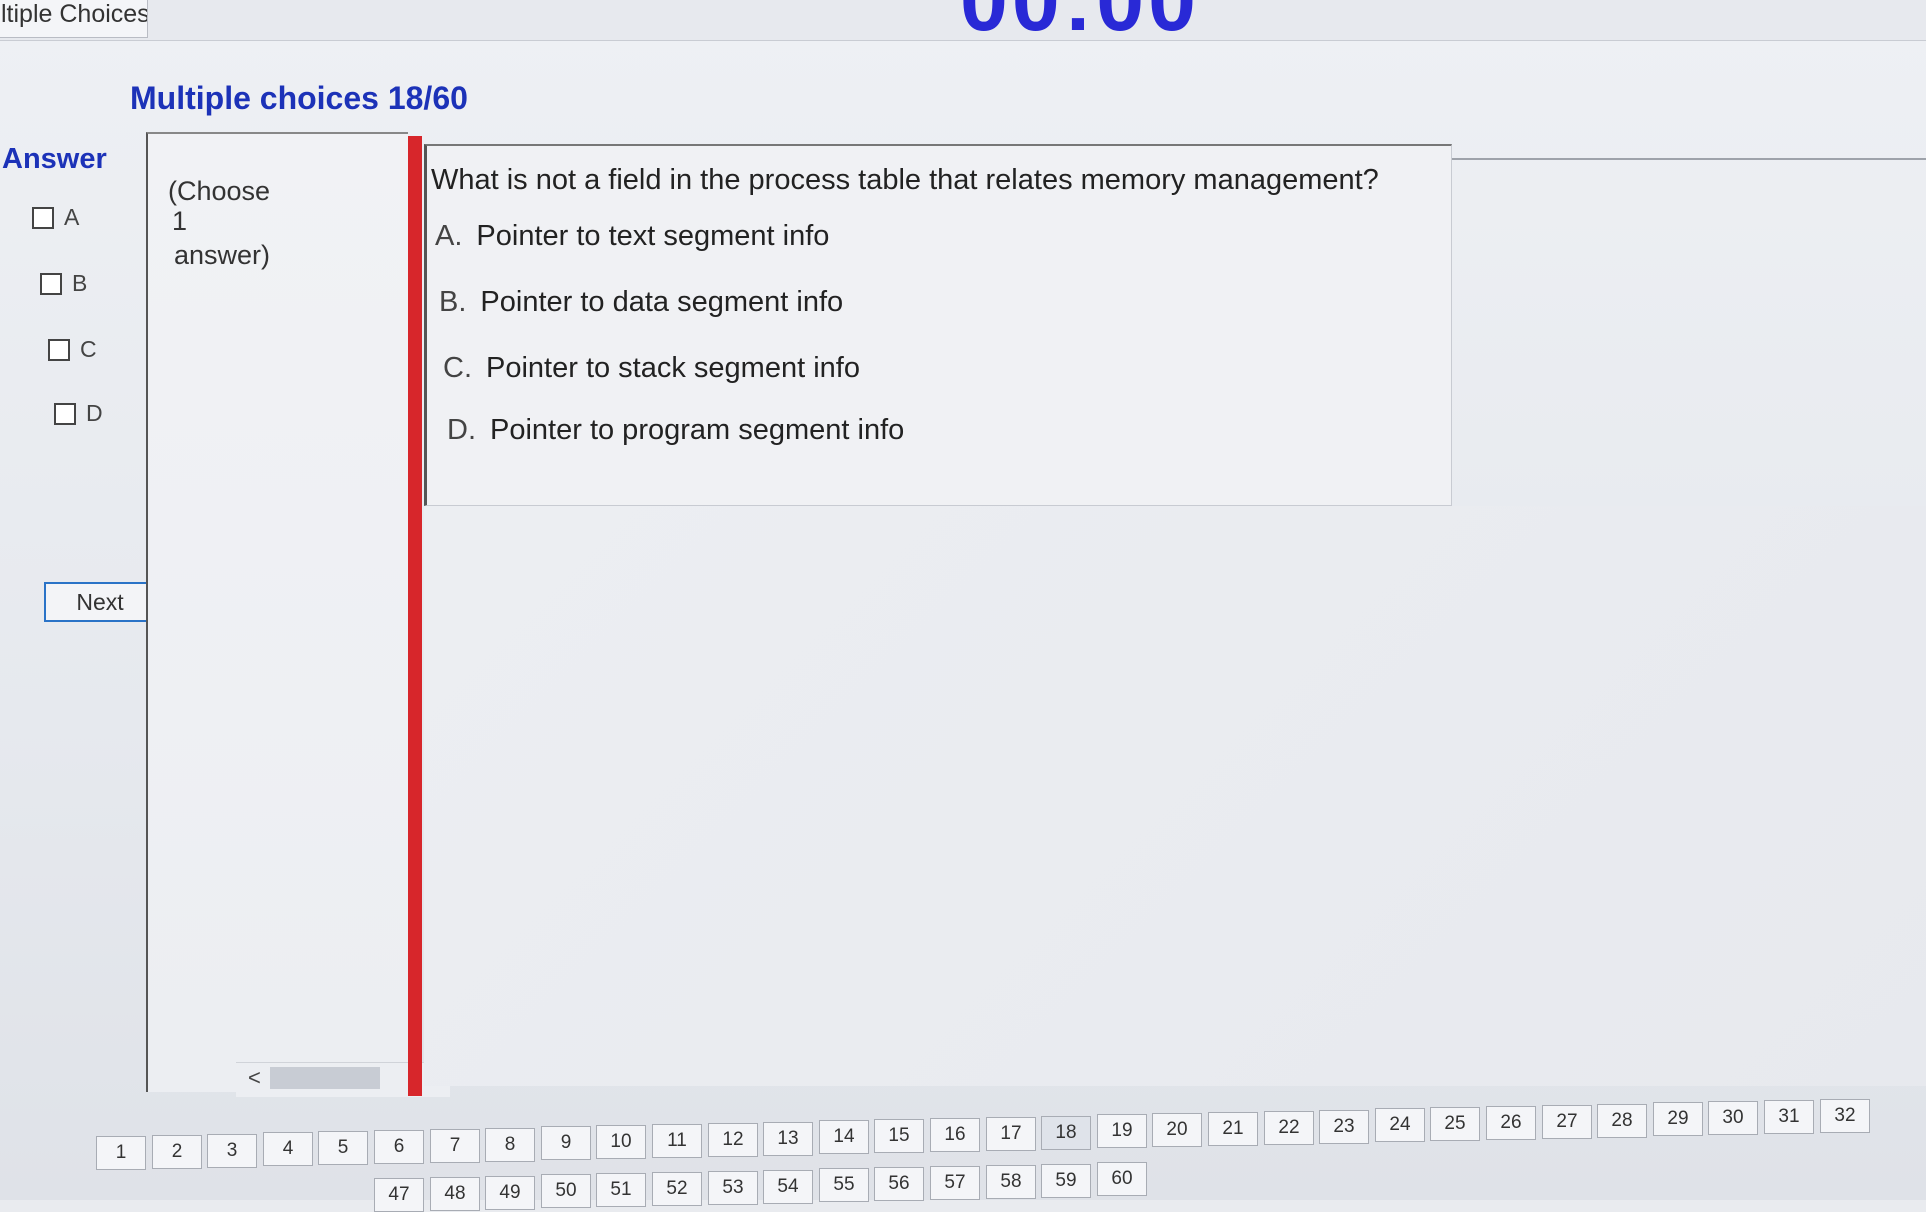  What do you see at coordinates (1400, 1125) in the screenshot?
I see `page-button-24: 24` at bounding box center [1400, 1125].